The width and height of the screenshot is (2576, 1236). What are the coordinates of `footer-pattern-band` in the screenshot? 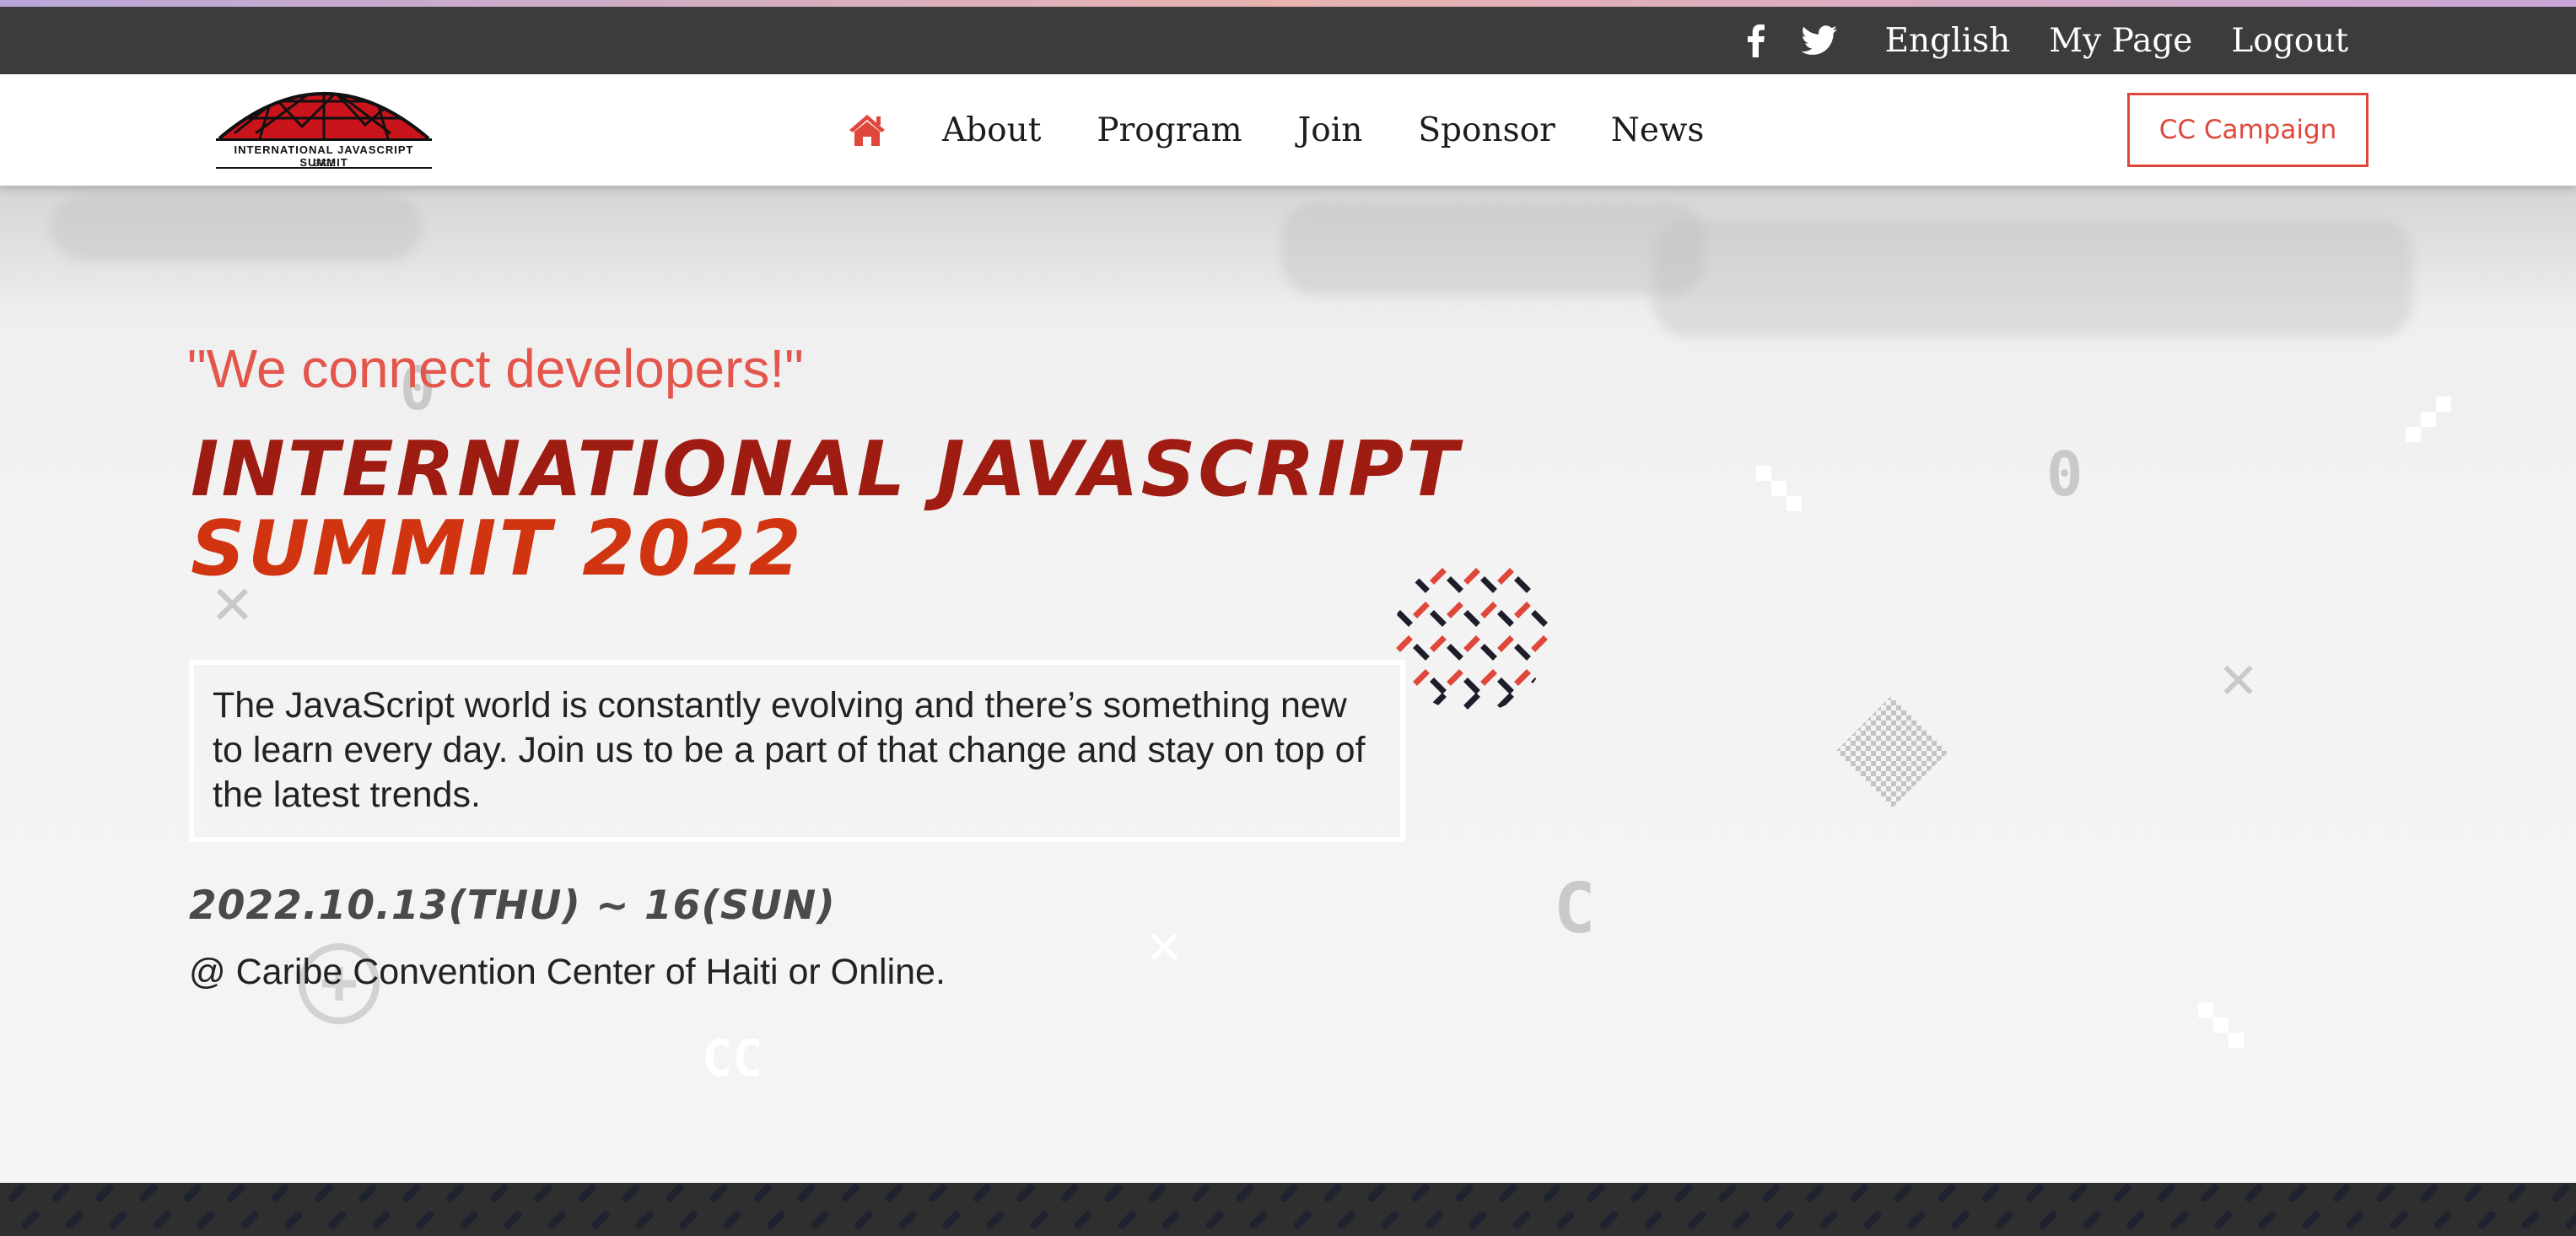 It's located at (1288, 1209).